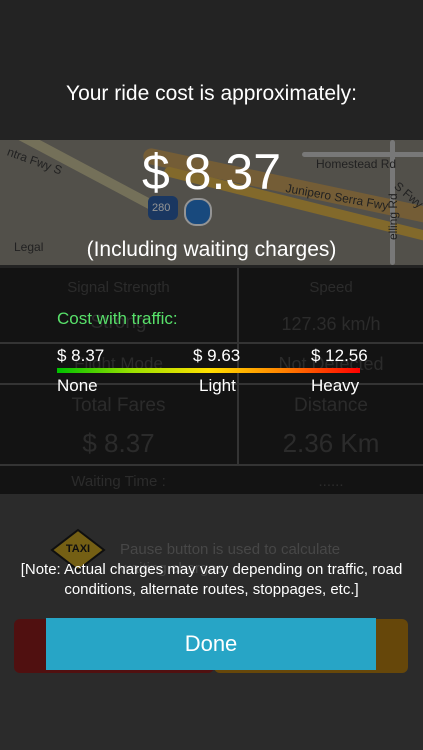 The width and height of the screenshot is (423, 750). What do you see at coordinates (211, 644) in the screenshot?
I see `done-button: Done` at bounding box center [211, 644].